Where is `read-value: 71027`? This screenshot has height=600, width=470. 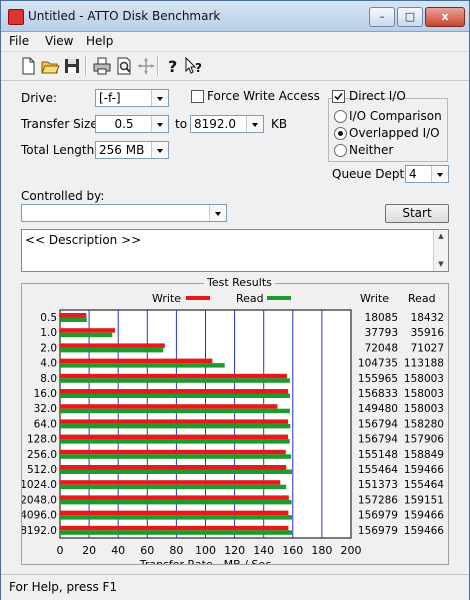
read-value: 71027 is located at coordinates (427, 348).